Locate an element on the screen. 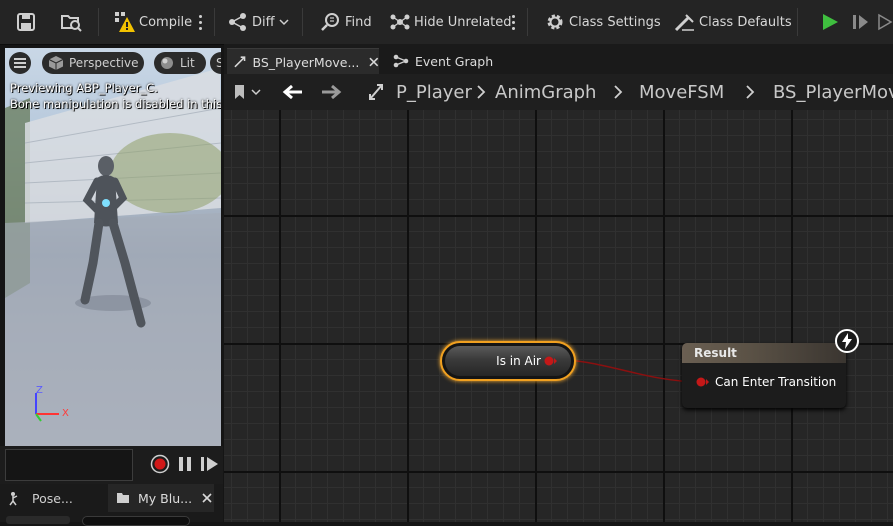  browse-button is located at coordinates (71, 22).